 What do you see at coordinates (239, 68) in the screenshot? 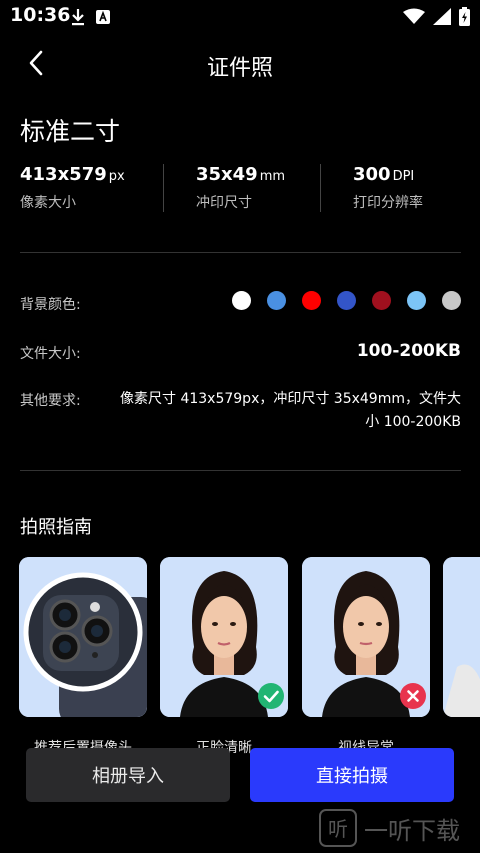
I see `page-title: 证件照` at bounding box center [239, 68].